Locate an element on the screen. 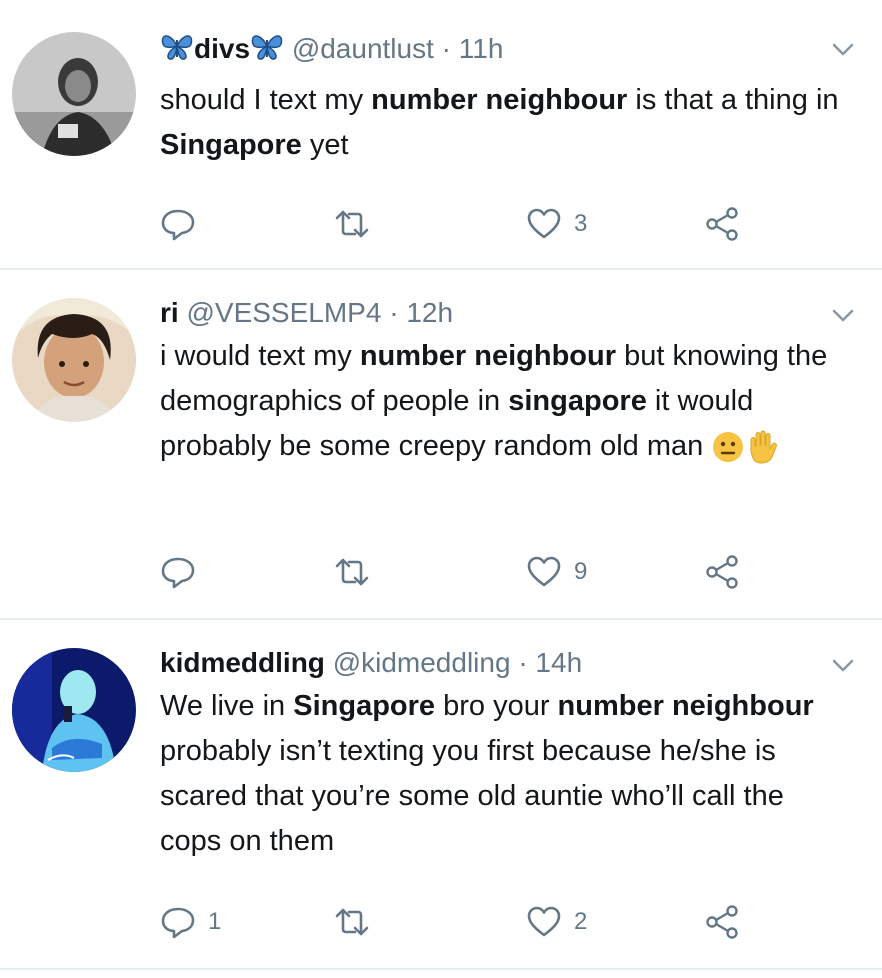 The width and height of the screenshot is (882, 978). tweet-actions: 1 2 is located at coordinates (460, 922).